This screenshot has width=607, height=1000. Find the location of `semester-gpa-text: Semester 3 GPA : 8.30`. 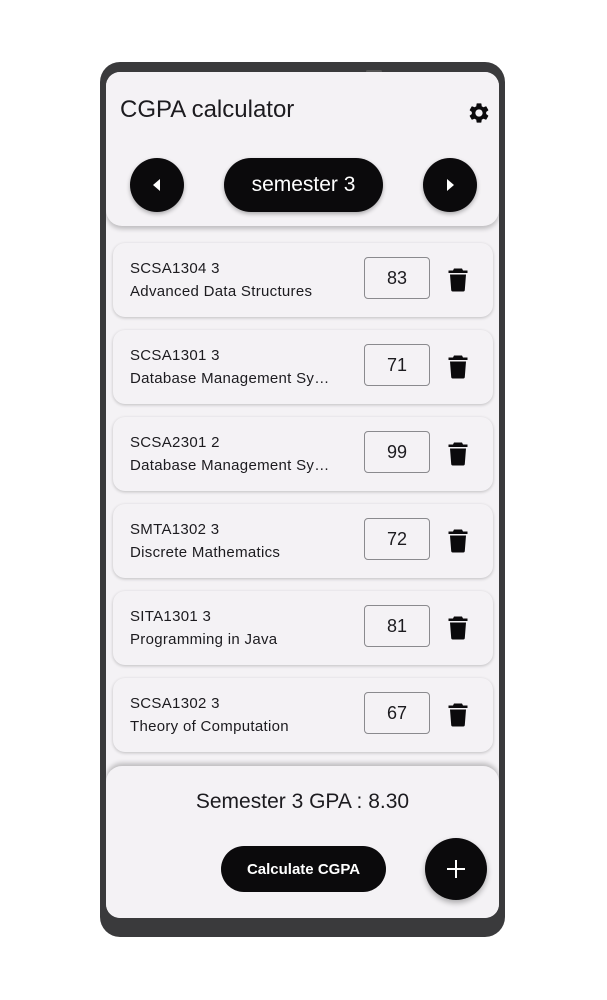

semester-gpa-text: Semester 3 GPA : 8.30 is located at coordinates (302, 801).